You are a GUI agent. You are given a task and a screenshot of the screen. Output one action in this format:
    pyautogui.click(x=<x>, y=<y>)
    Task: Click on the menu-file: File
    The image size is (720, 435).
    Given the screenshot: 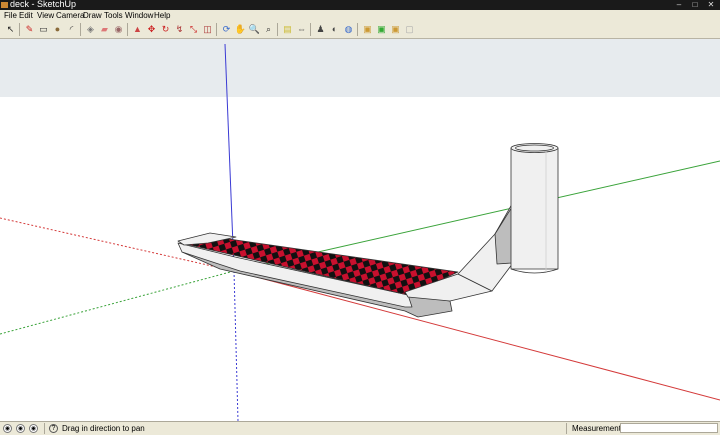 What is the action you would take?
    pyautogui.click(x=10, y=15)
    